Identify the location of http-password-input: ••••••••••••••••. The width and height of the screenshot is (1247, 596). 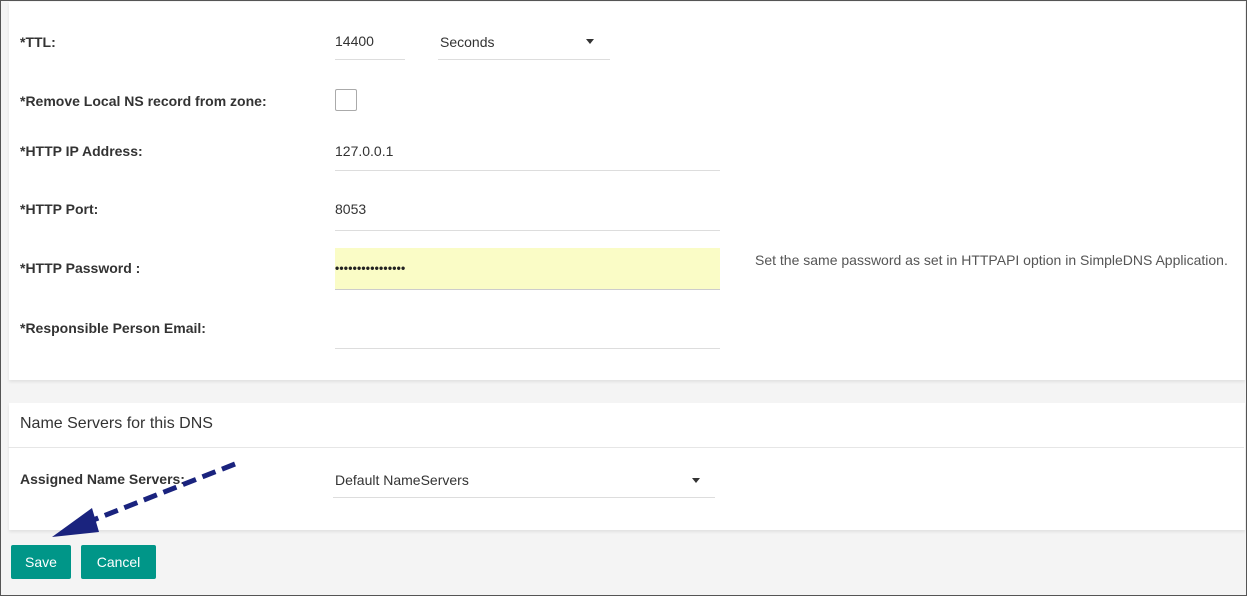
(527, 269).